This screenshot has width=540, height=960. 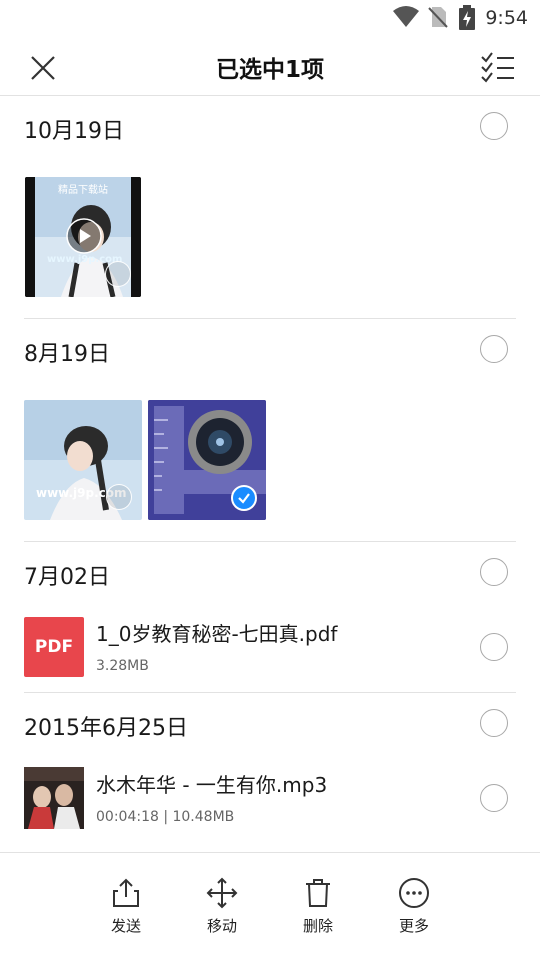 What do you see at coordinates (221, 926) in the screenshot?
I see `move-label: 移动` at bounding box center [221, 926].